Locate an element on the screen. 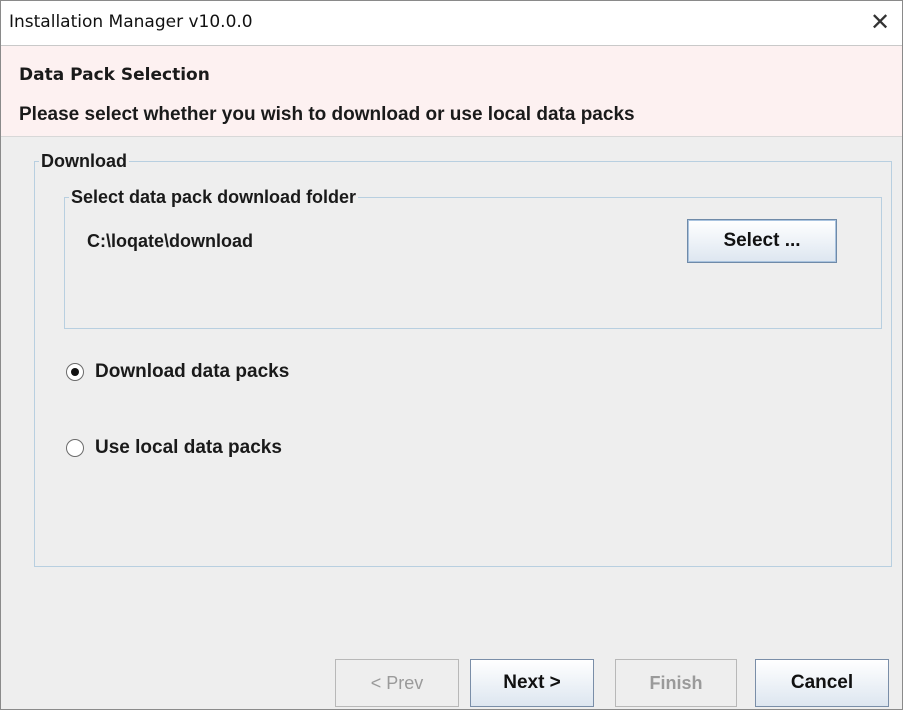  radio-selected-icon is located at coordinates (75, 372).